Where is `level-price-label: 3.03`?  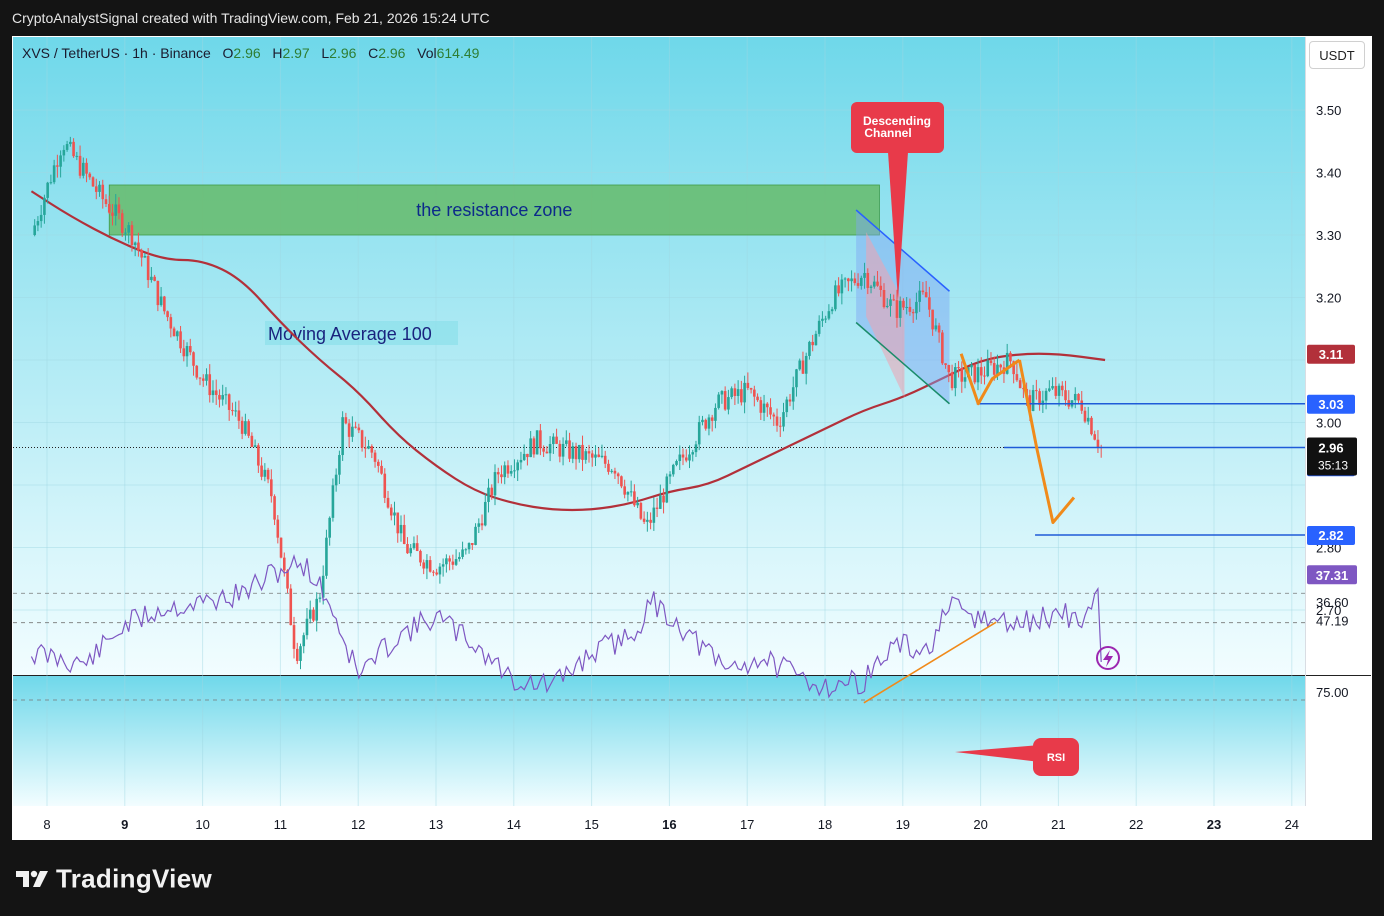
level-price-label: 3.03 is located at coordinates (1330, 404).